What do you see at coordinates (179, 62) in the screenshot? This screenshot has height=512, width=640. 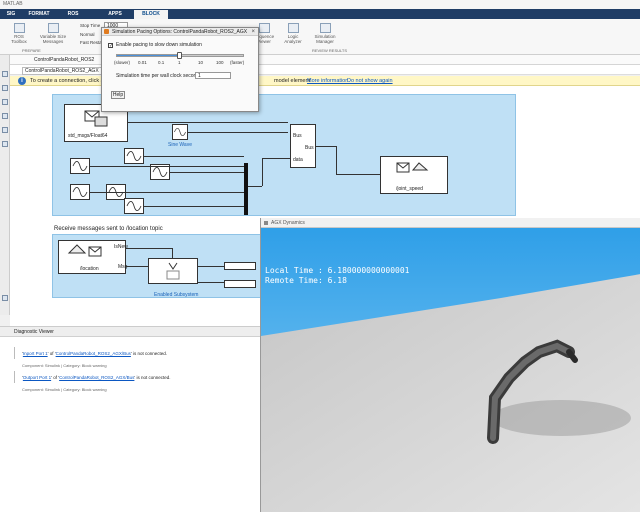 I see `slider-tick-1: 1` at bounding box center [179, 62].